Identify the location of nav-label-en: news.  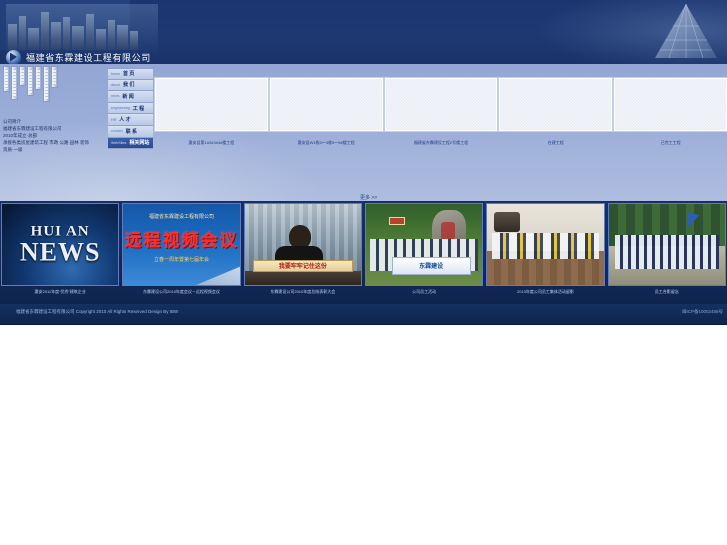
(115, 96).